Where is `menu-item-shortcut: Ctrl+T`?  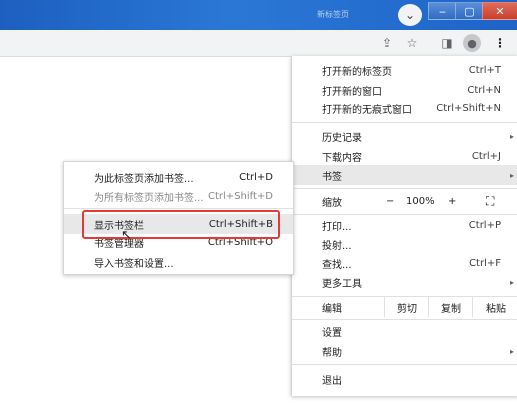 menu-item-shortcut: Ctrl+T is located at coordinates (484, 70).